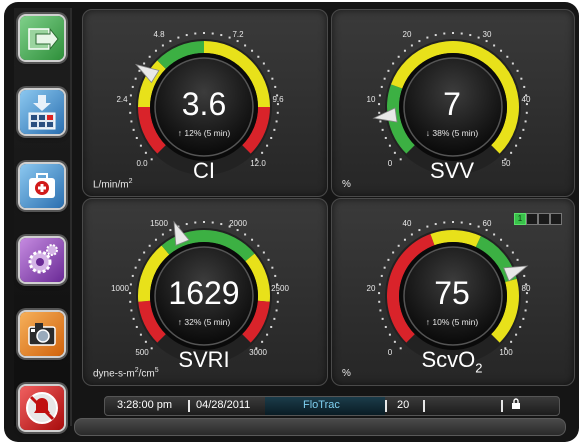 The image size is (585, 446). What do you see at coordinates (204, 322) in the screenshot?
I see `svri-trend: ↑ 32% (5 min)` at bounding box center [204, 322].